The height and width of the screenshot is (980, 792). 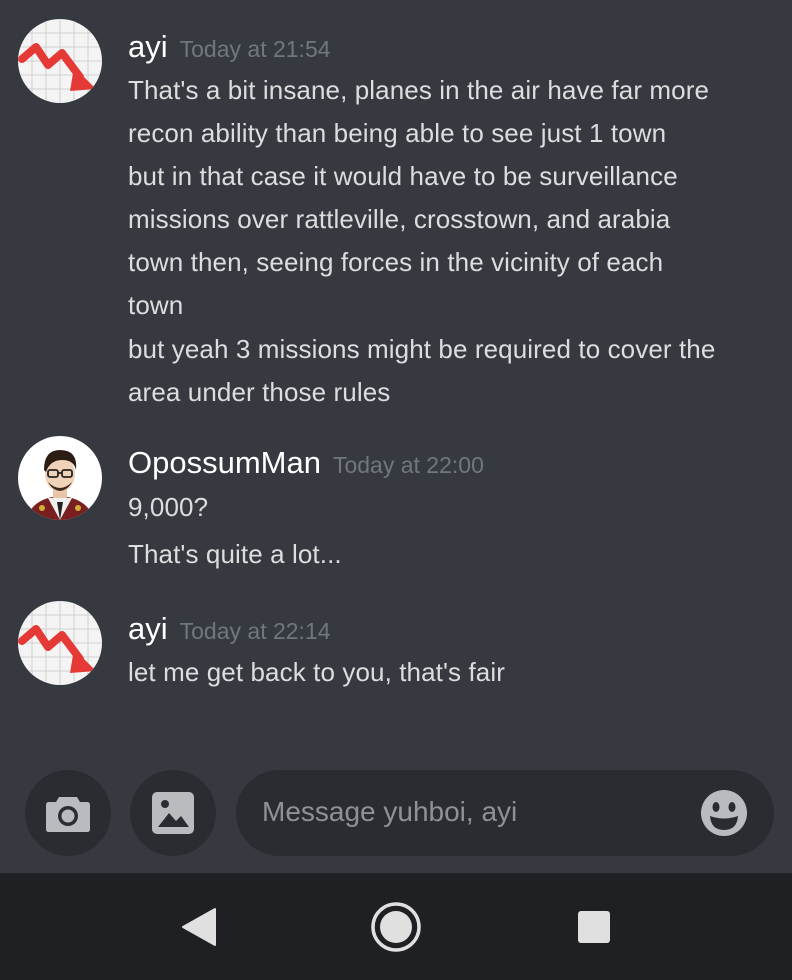 I want to click on back-triangle-icon, so click(x=199, y=927).